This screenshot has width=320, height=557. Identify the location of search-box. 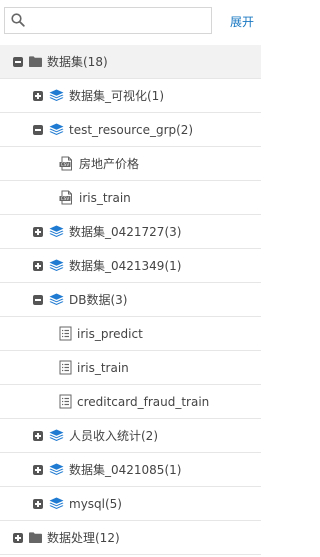
(108, 20).